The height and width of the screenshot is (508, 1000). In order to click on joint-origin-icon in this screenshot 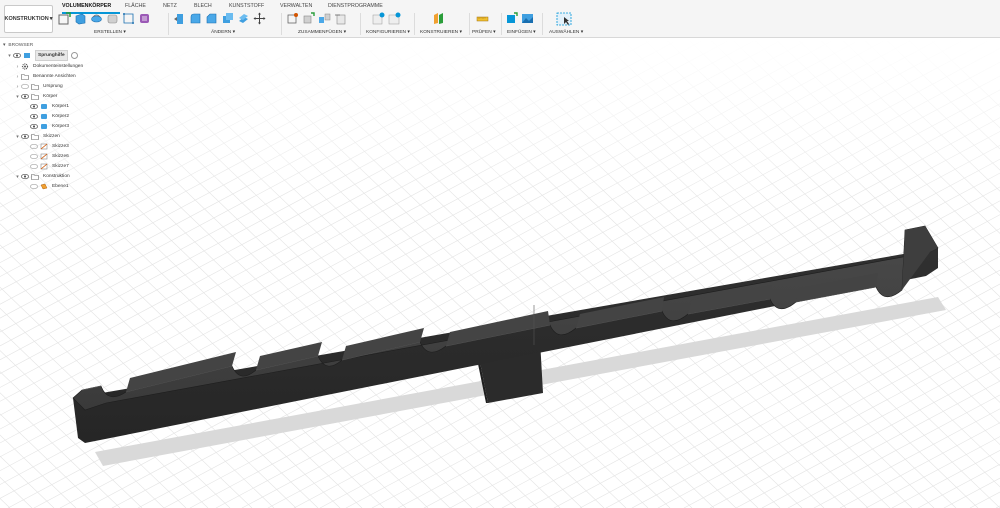, I will do `click(340, 18)`.